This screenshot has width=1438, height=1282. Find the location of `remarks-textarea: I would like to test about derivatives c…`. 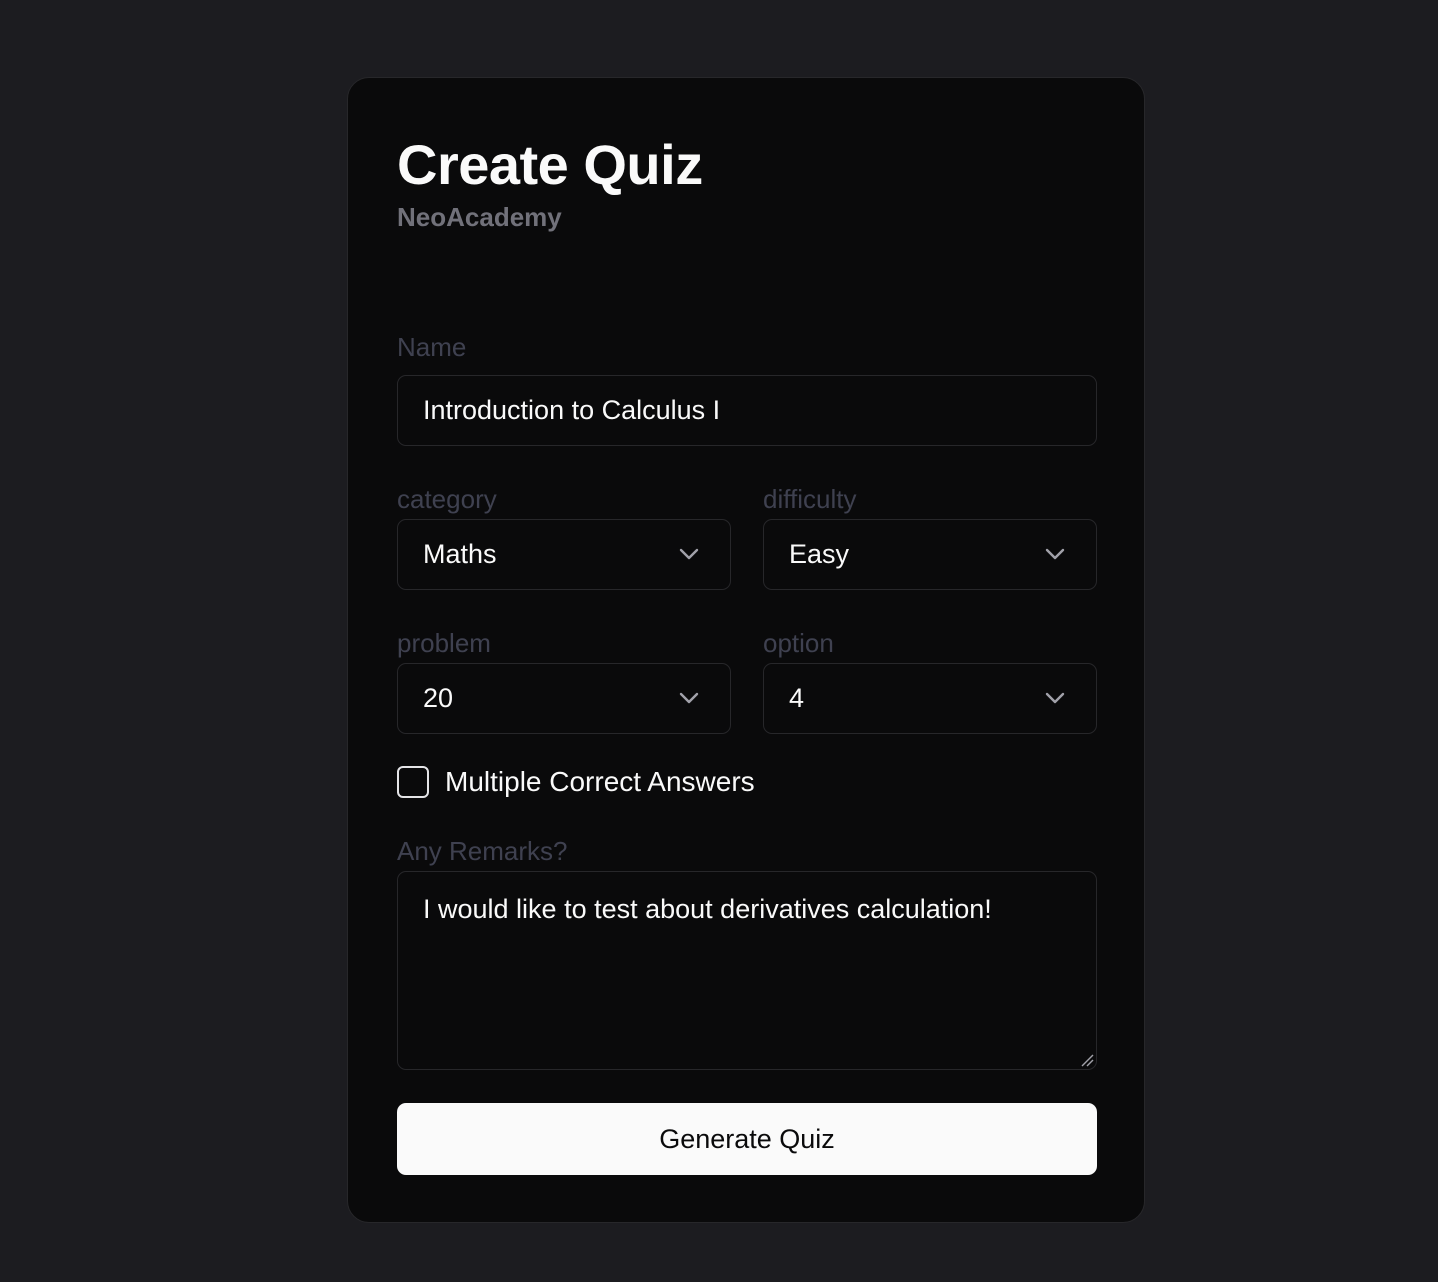

remarks-textarea: I would like to test about derivatives c… is located at coordinates (747, 970).